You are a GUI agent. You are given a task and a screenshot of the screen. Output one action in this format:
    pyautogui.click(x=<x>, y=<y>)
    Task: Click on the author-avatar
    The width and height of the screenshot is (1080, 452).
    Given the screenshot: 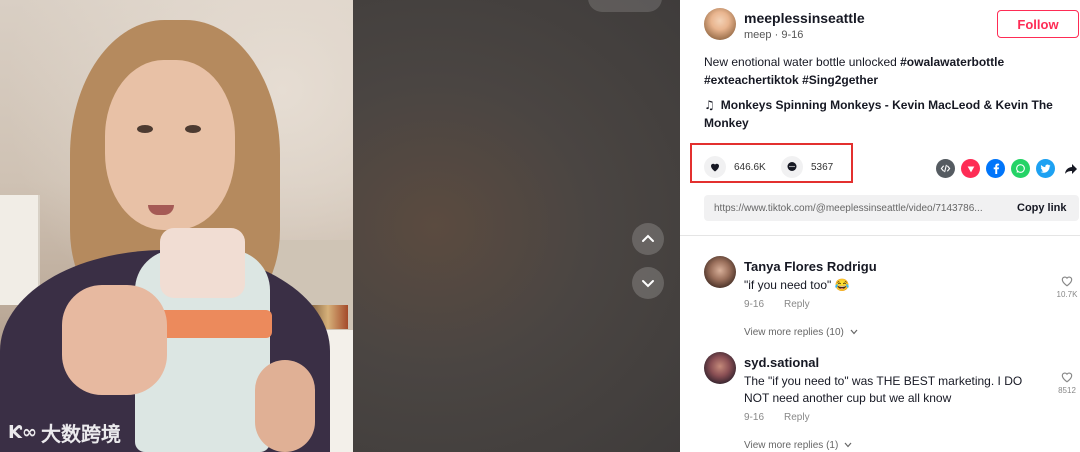 What is the action you would take?
    pyautogui.click(x=720, y=24)
    